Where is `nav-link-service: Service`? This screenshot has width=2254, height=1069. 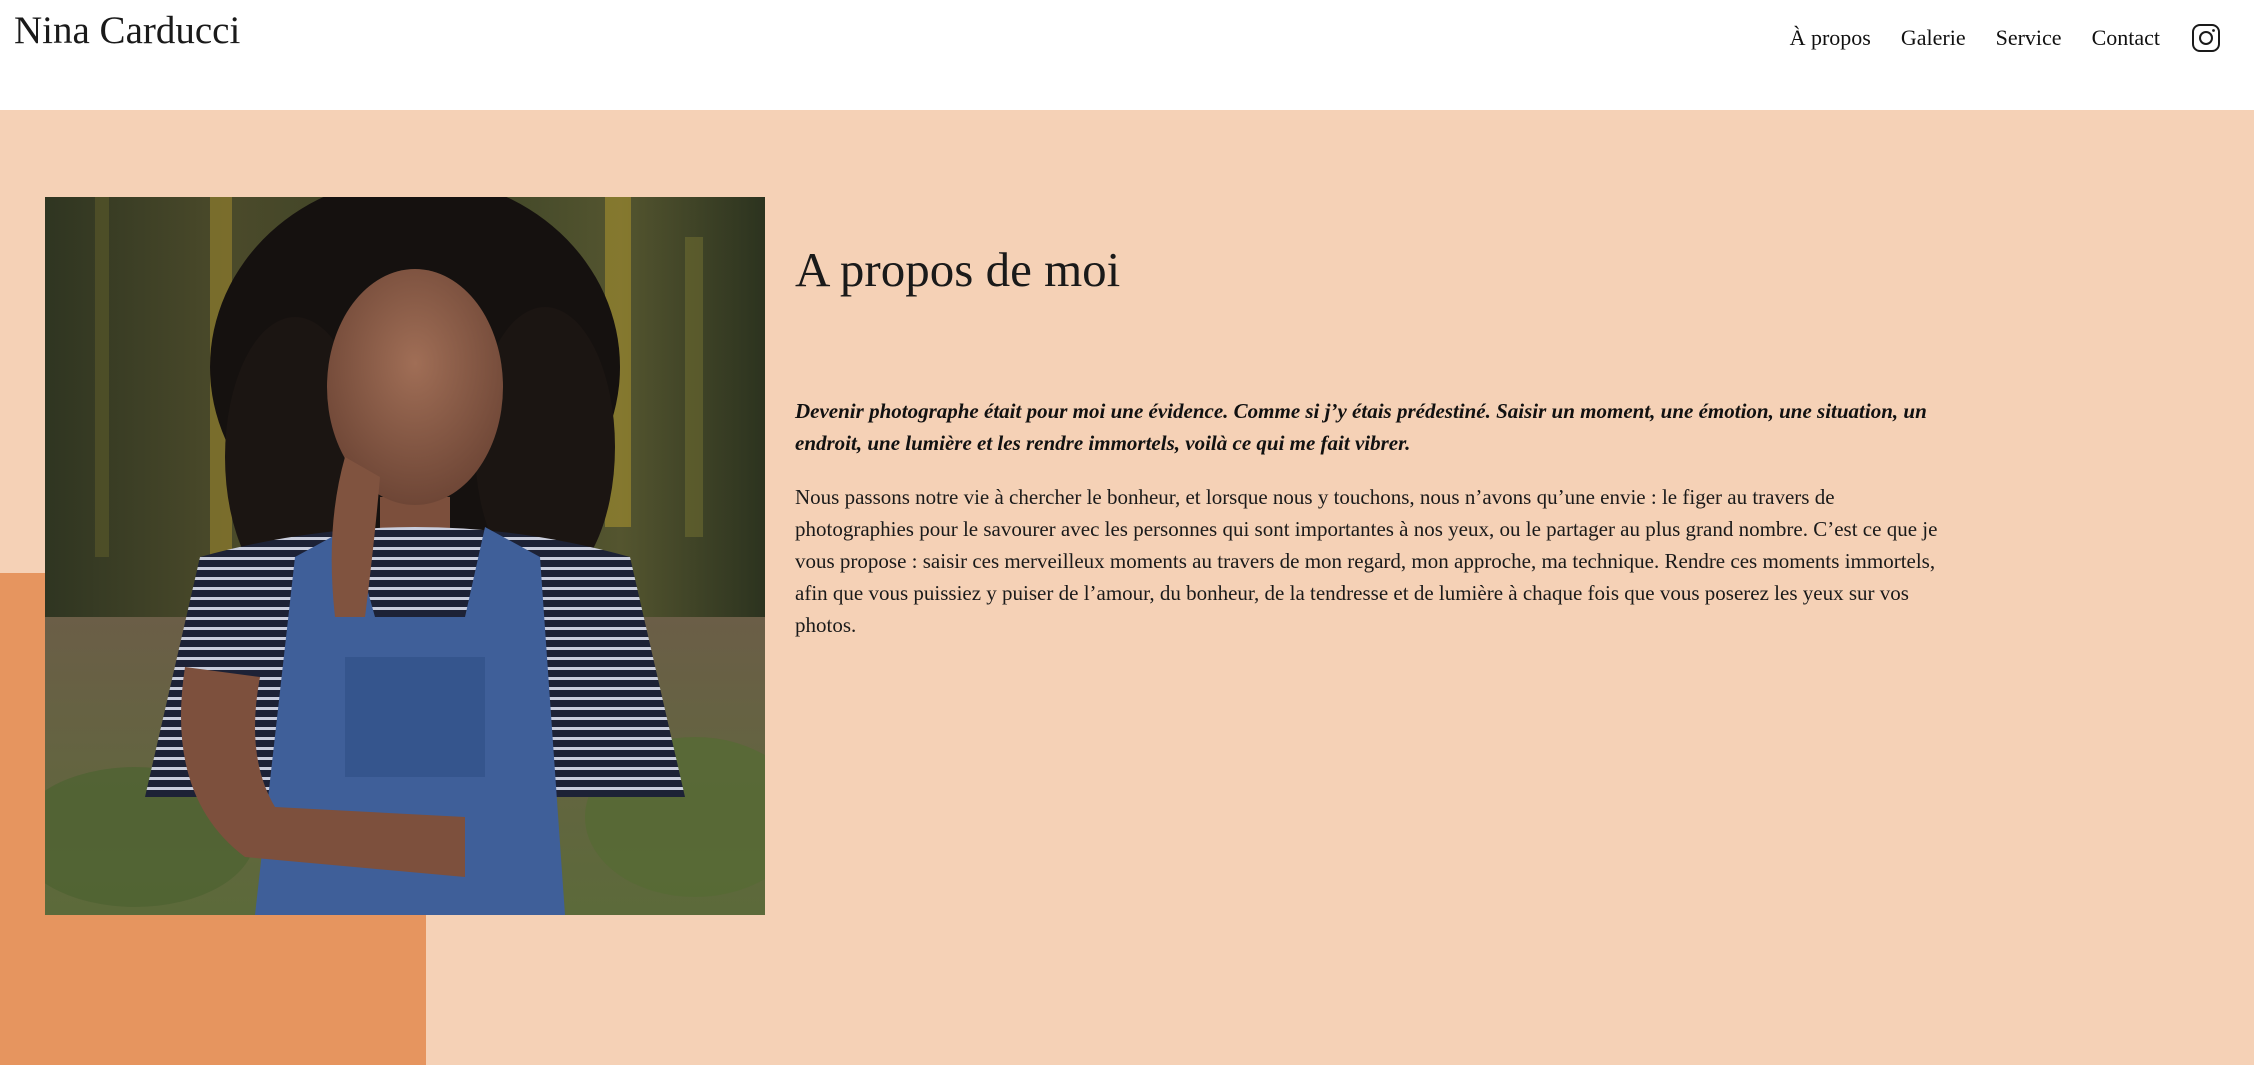 nav-link-service: Service is located at coordinates (2029, 38).